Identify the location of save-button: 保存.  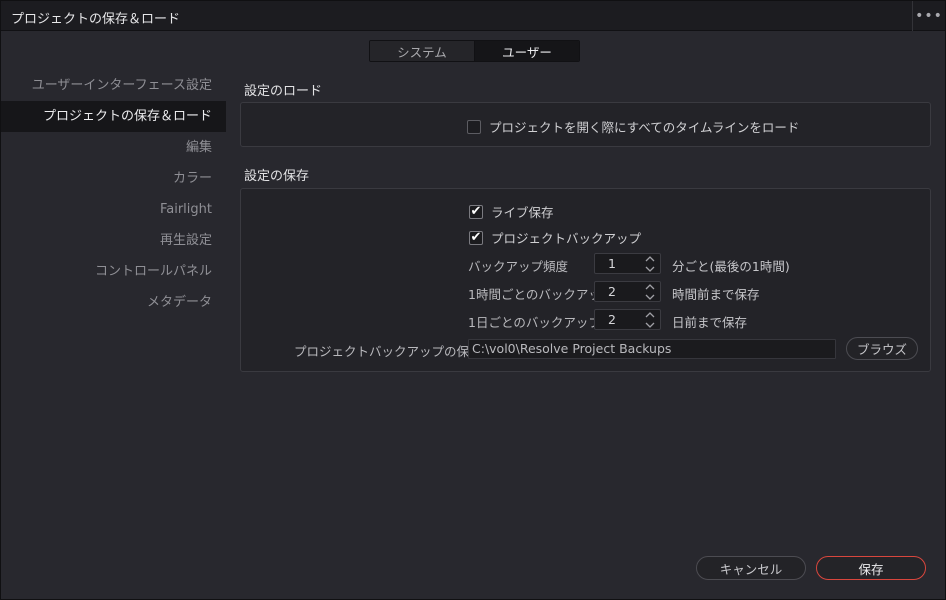
(871, 568).